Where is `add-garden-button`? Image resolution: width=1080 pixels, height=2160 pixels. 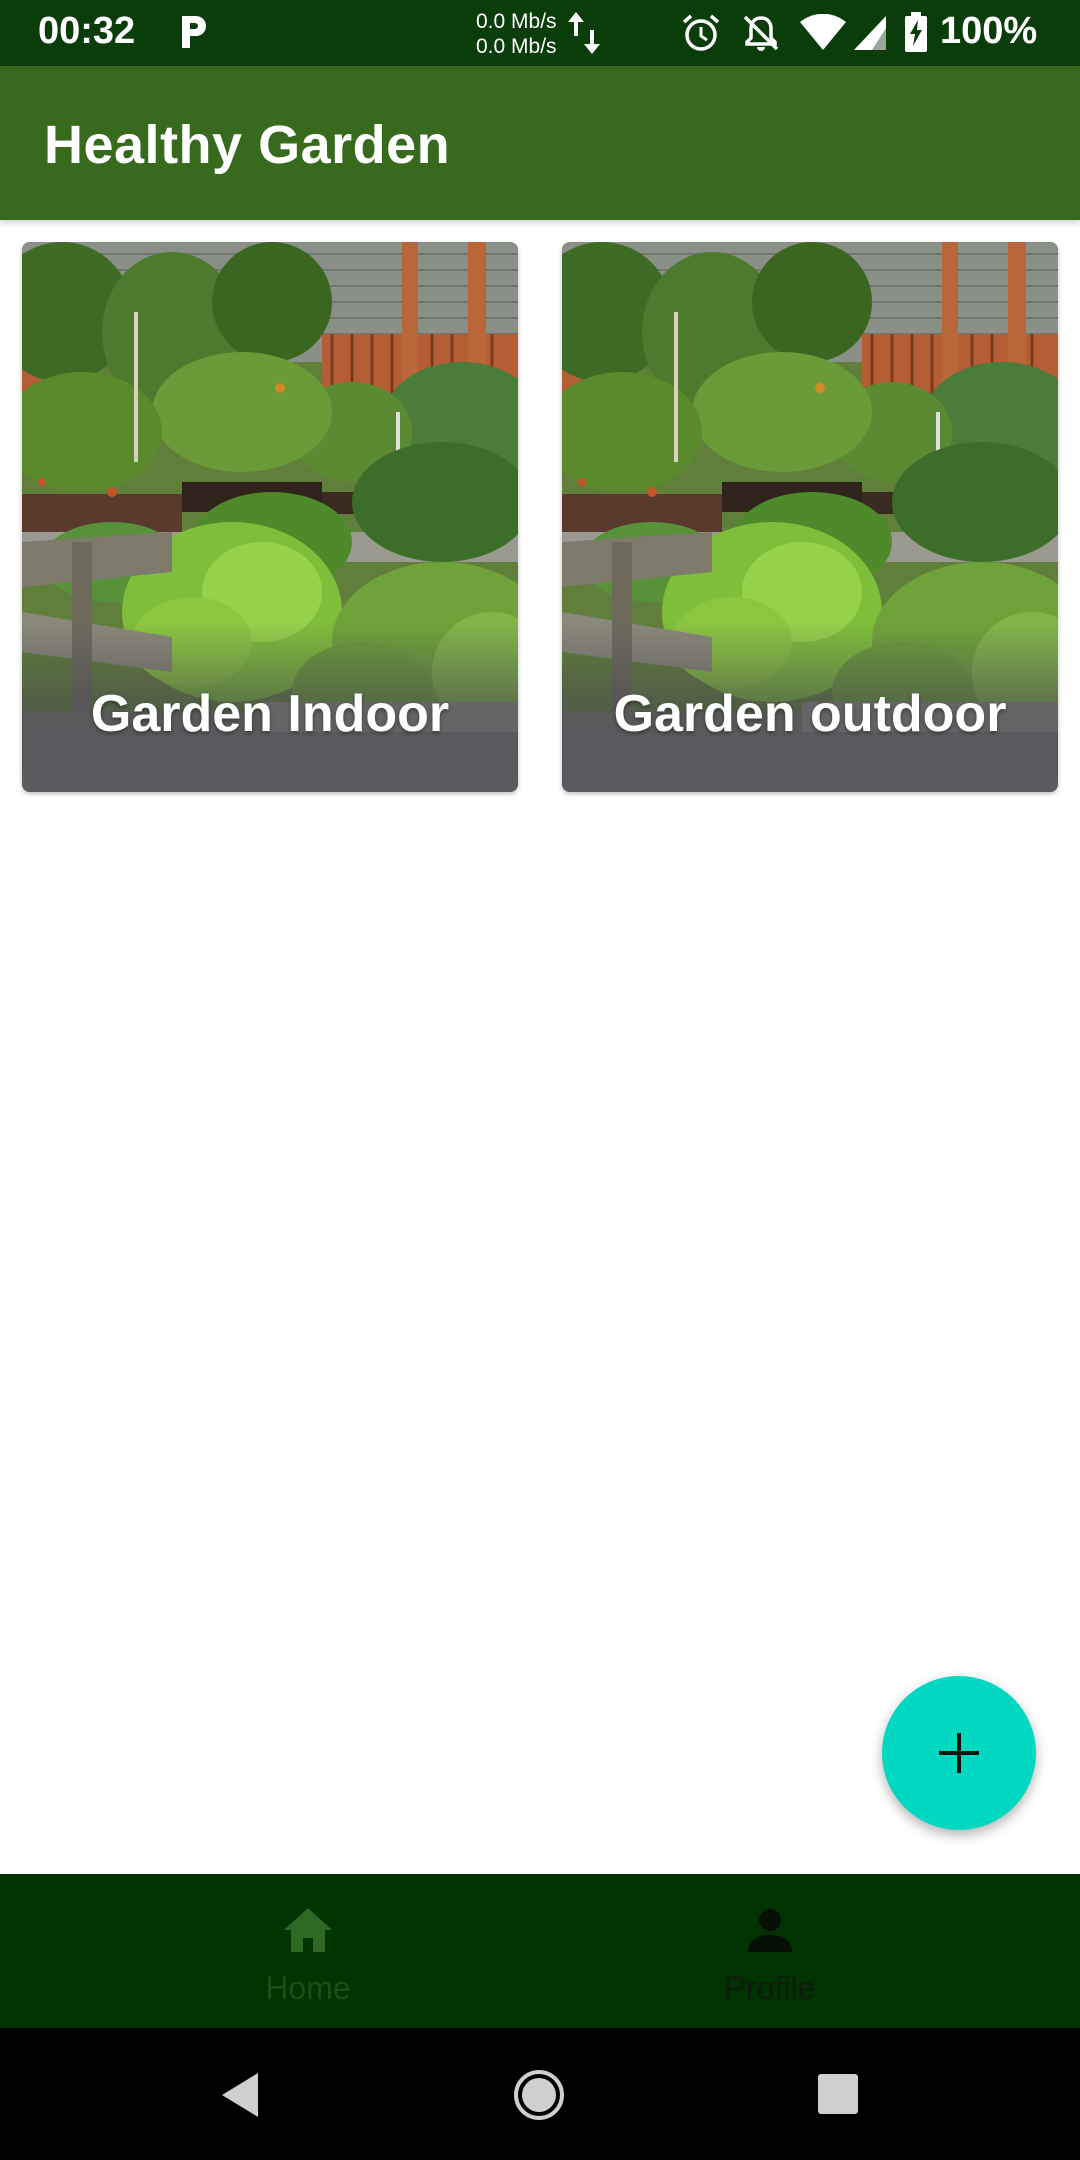 add-garden-button is located at coordinates (959, 1753).